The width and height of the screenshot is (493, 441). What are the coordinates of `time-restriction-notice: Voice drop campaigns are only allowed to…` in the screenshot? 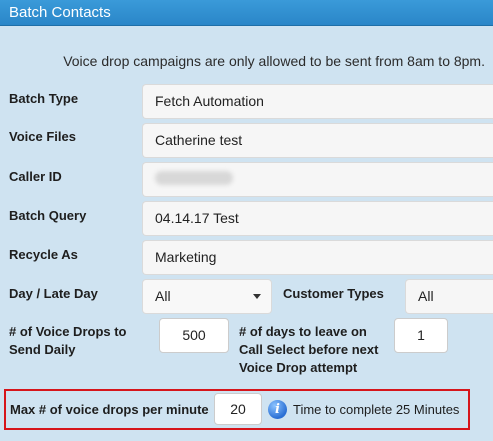 It's located at (274, 61).